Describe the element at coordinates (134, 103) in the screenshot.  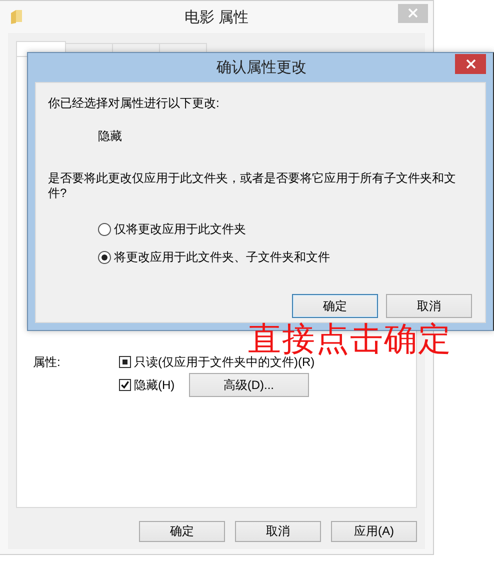
I see `intro-text: 你已经选择对属性进行以下更改:` at that location.